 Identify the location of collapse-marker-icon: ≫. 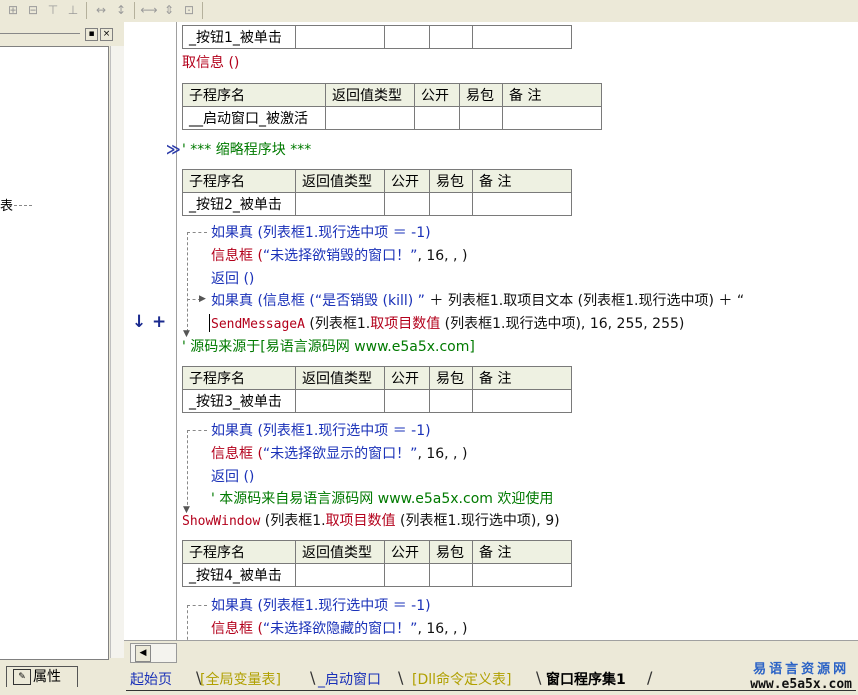
(173, 150).